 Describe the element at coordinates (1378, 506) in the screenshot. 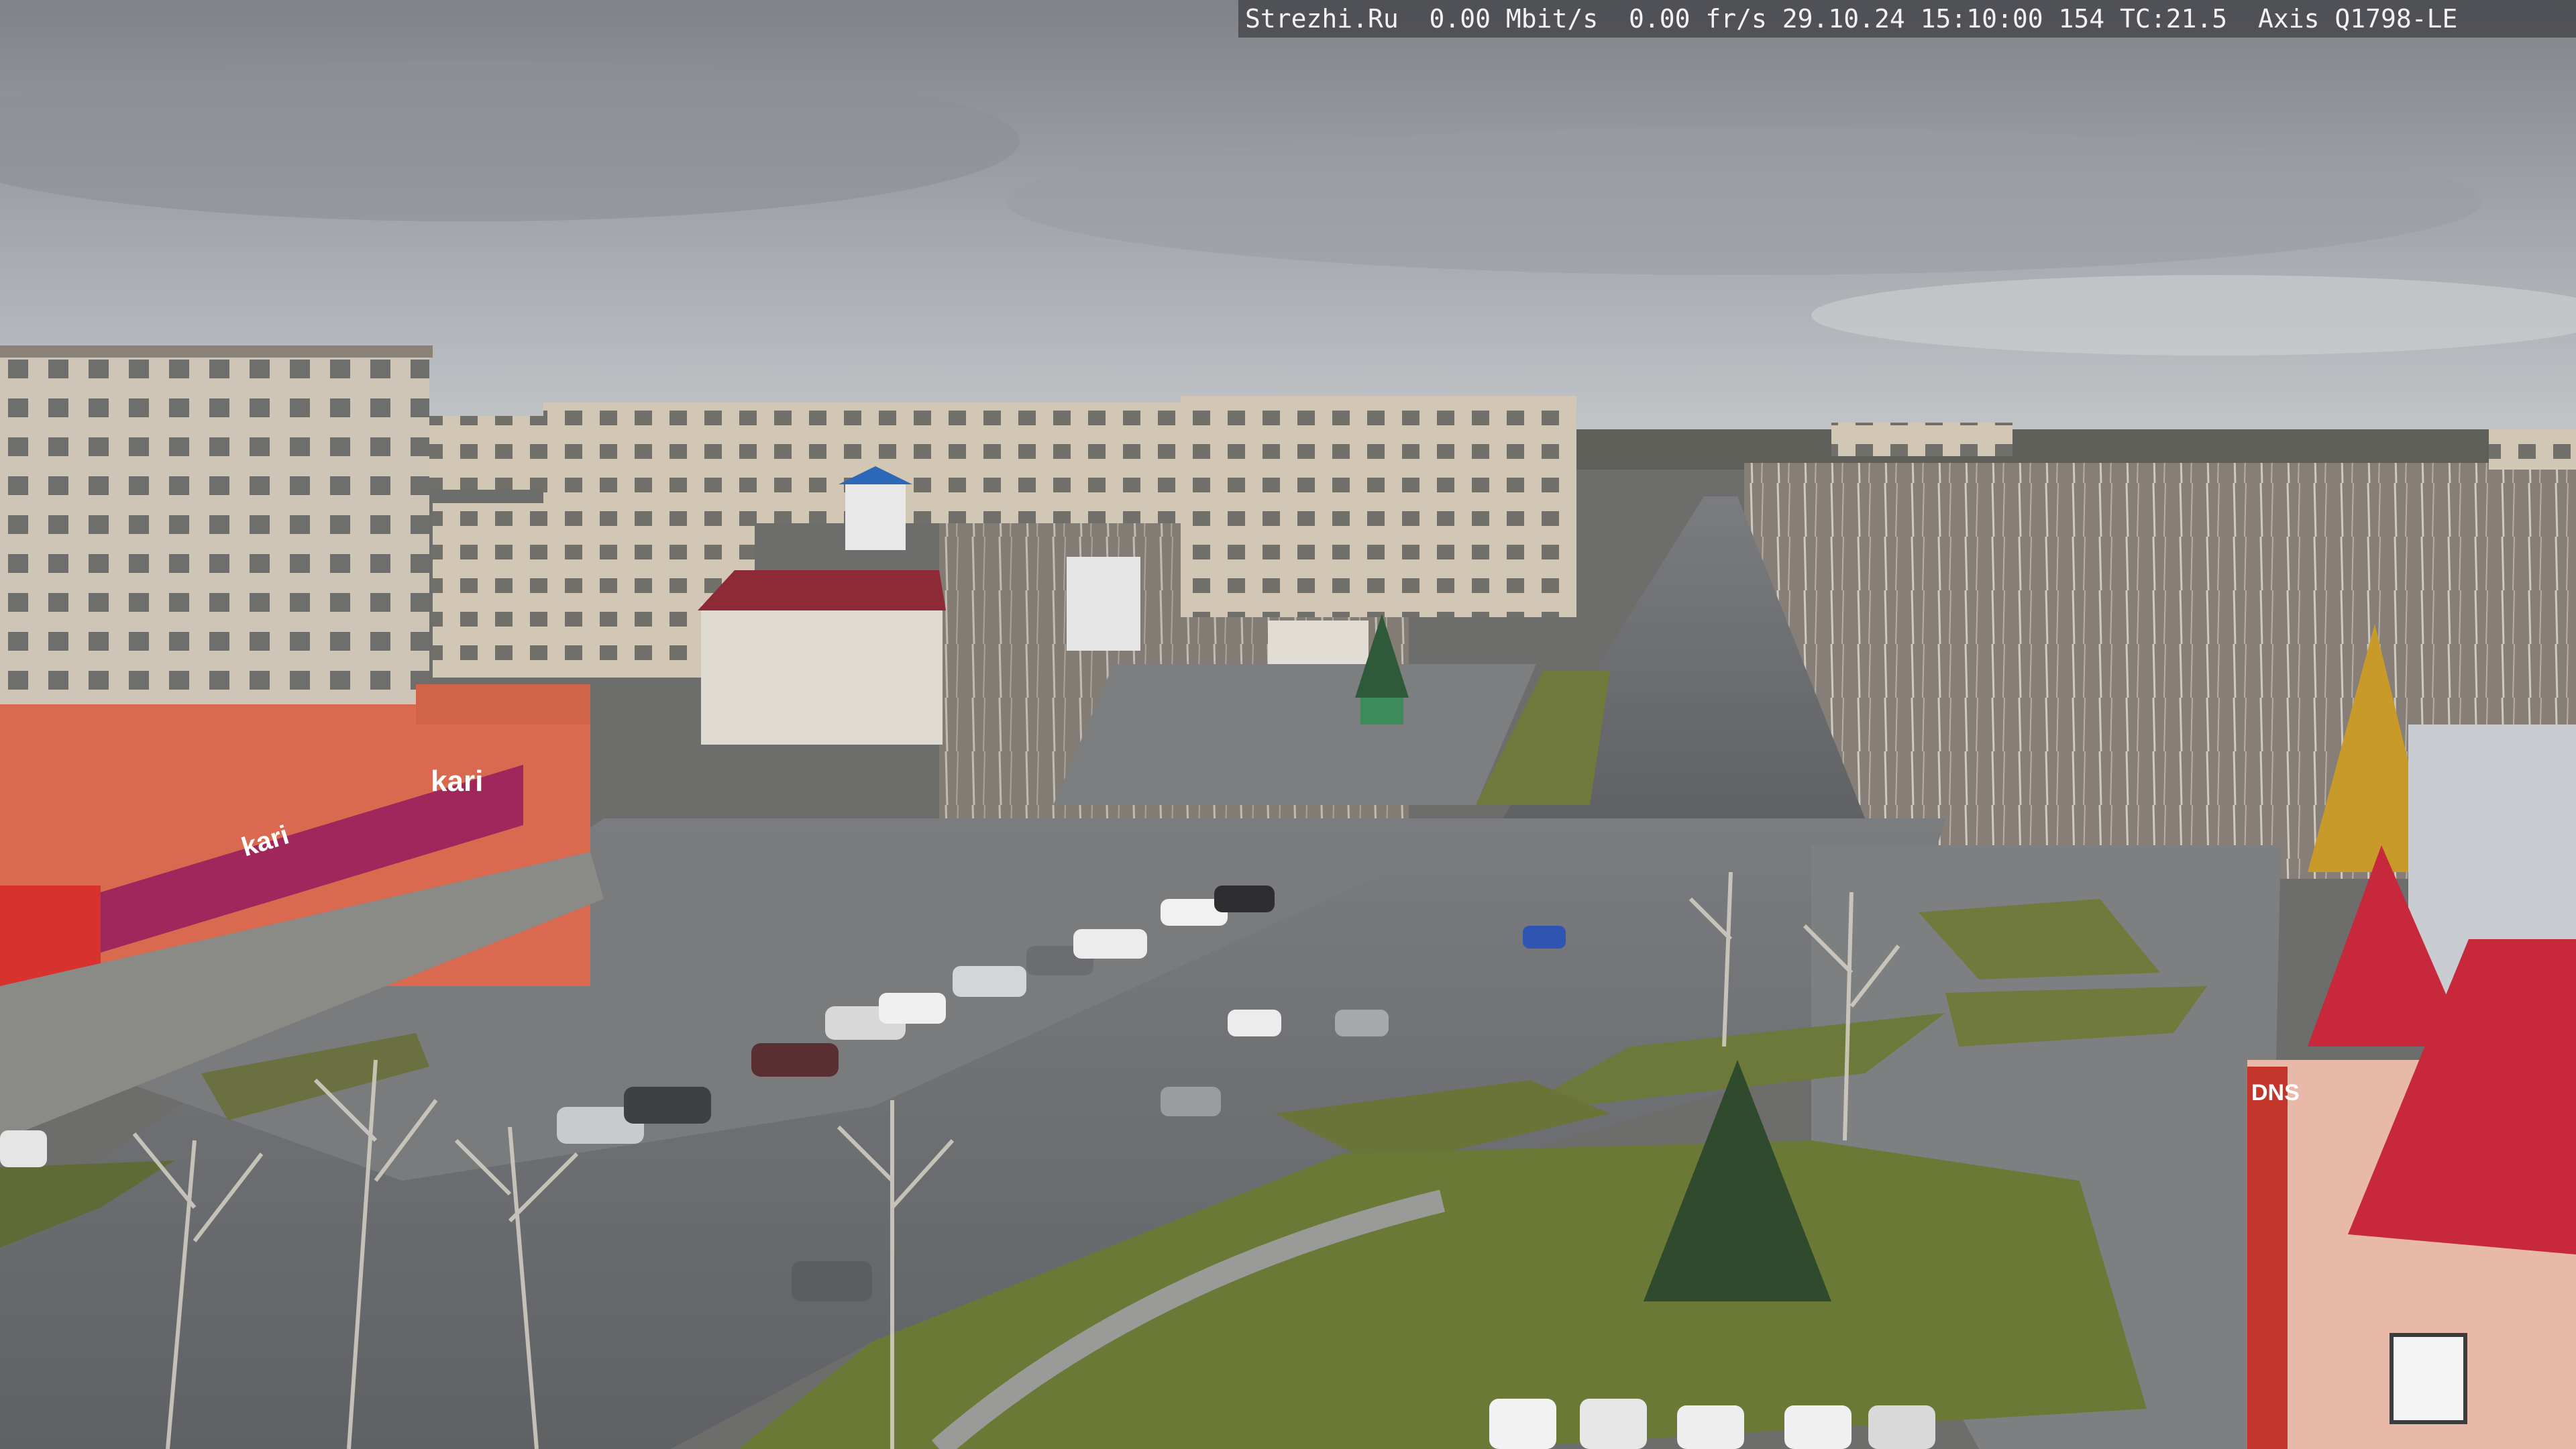

I see `apartment-block-tall` at that location.